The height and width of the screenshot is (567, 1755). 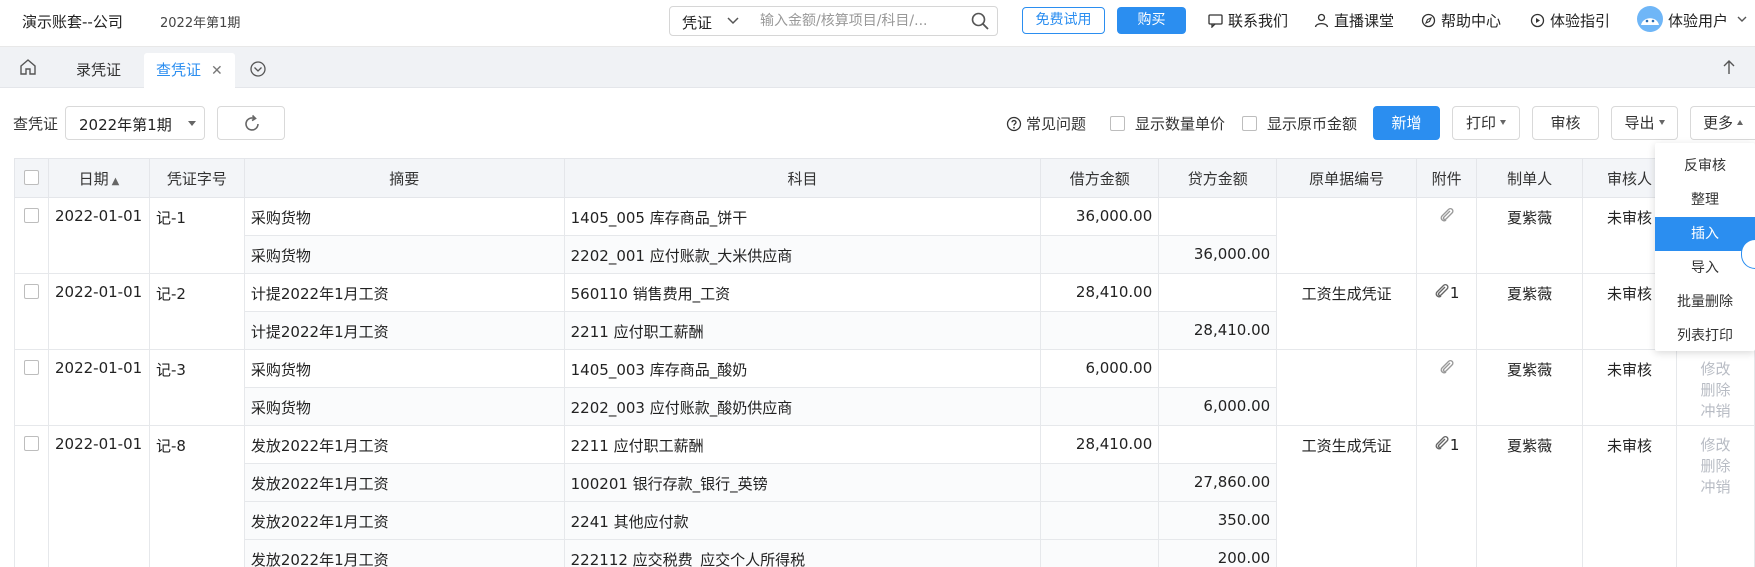 I want to click on column-header-label: 日期, so click(x=93, y=178).